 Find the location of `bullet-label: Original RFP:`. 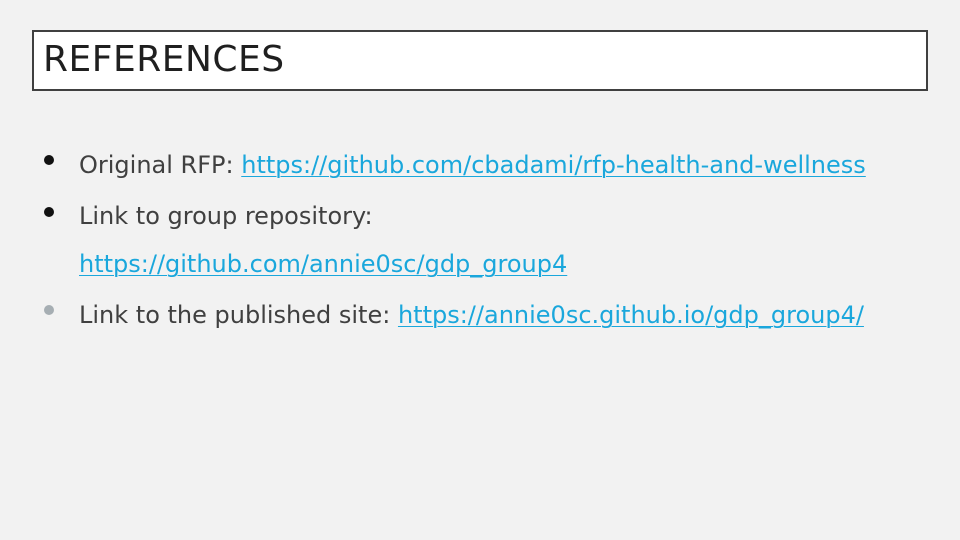

bullet-label: Original RFP: is located at coordinates (156, 165).